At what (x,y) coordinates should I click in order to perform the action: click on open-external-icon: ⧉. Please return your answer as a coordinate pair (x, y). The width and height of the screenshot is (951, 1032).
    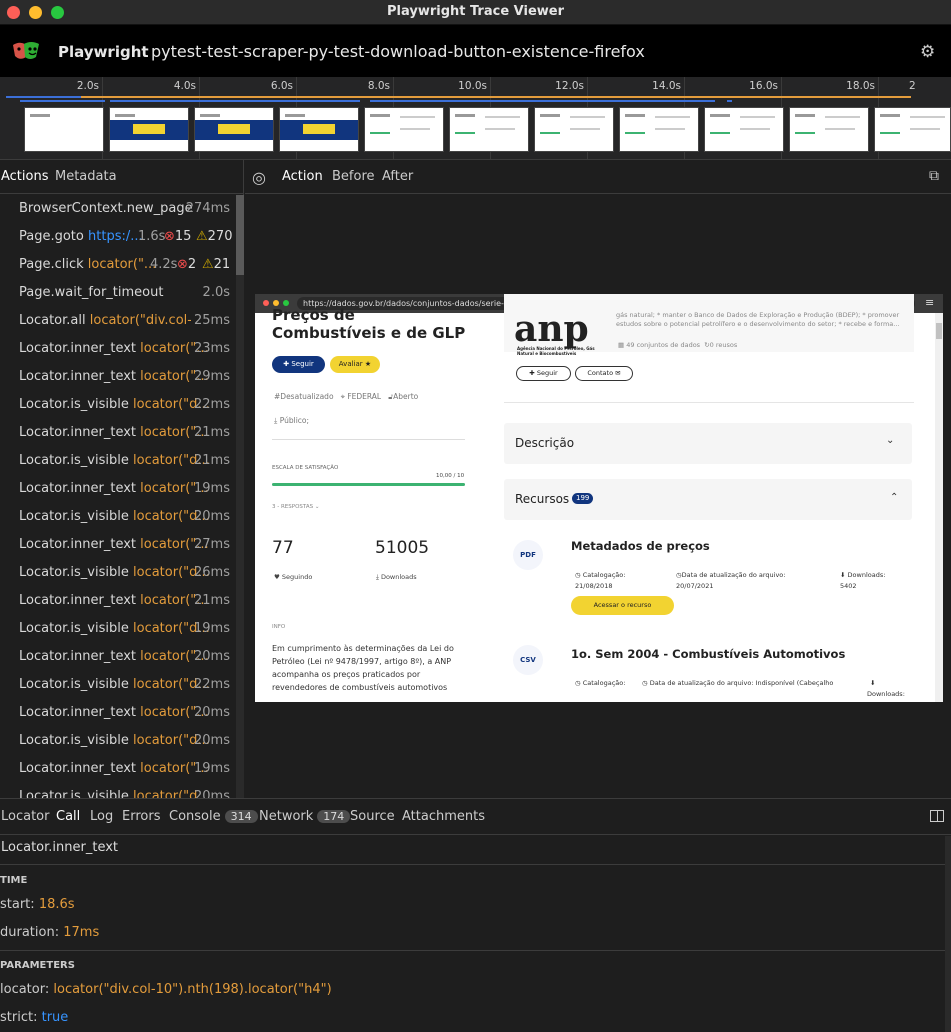
    Looking at the image, I should click on (934, 176).